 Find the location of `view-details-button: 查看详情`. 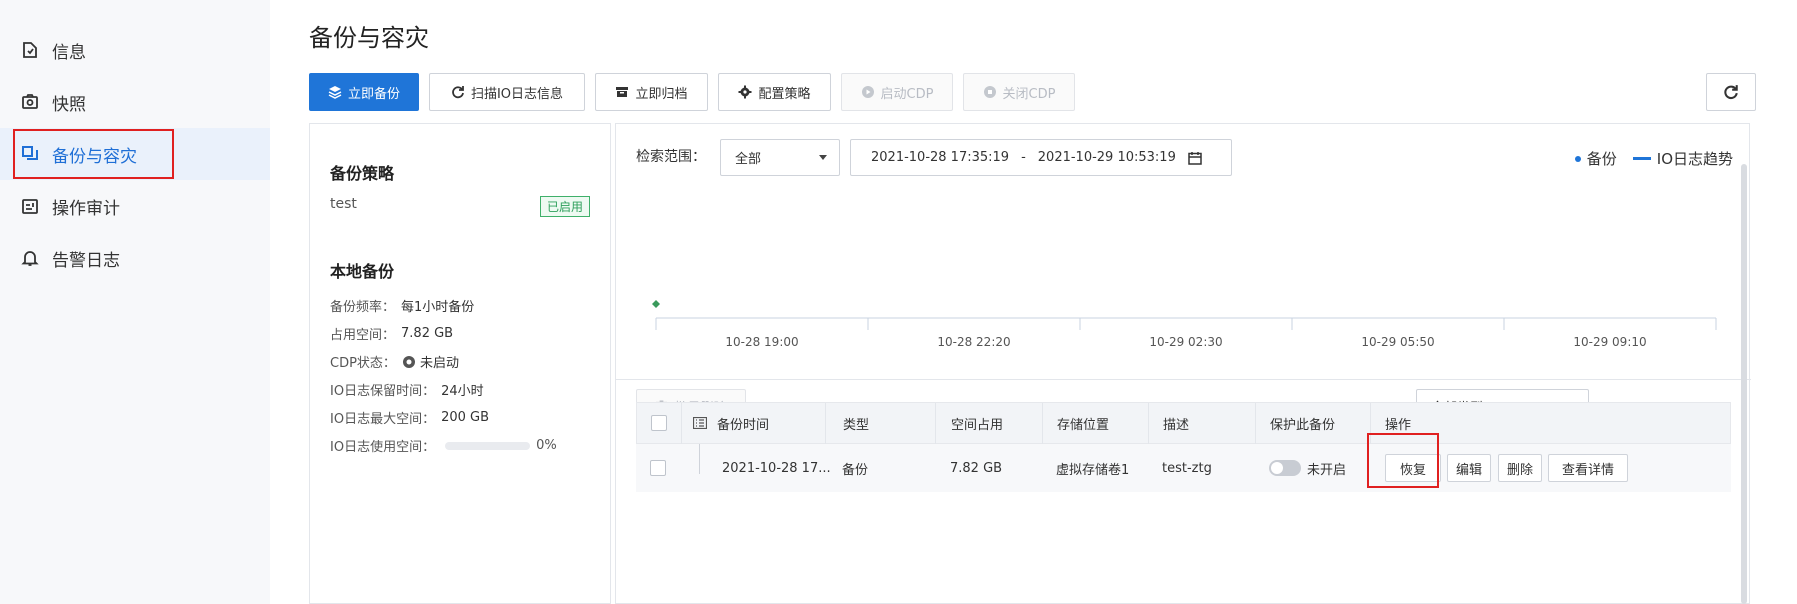

view-details-button: 查看详情 is located at coordinates (1588, 468).